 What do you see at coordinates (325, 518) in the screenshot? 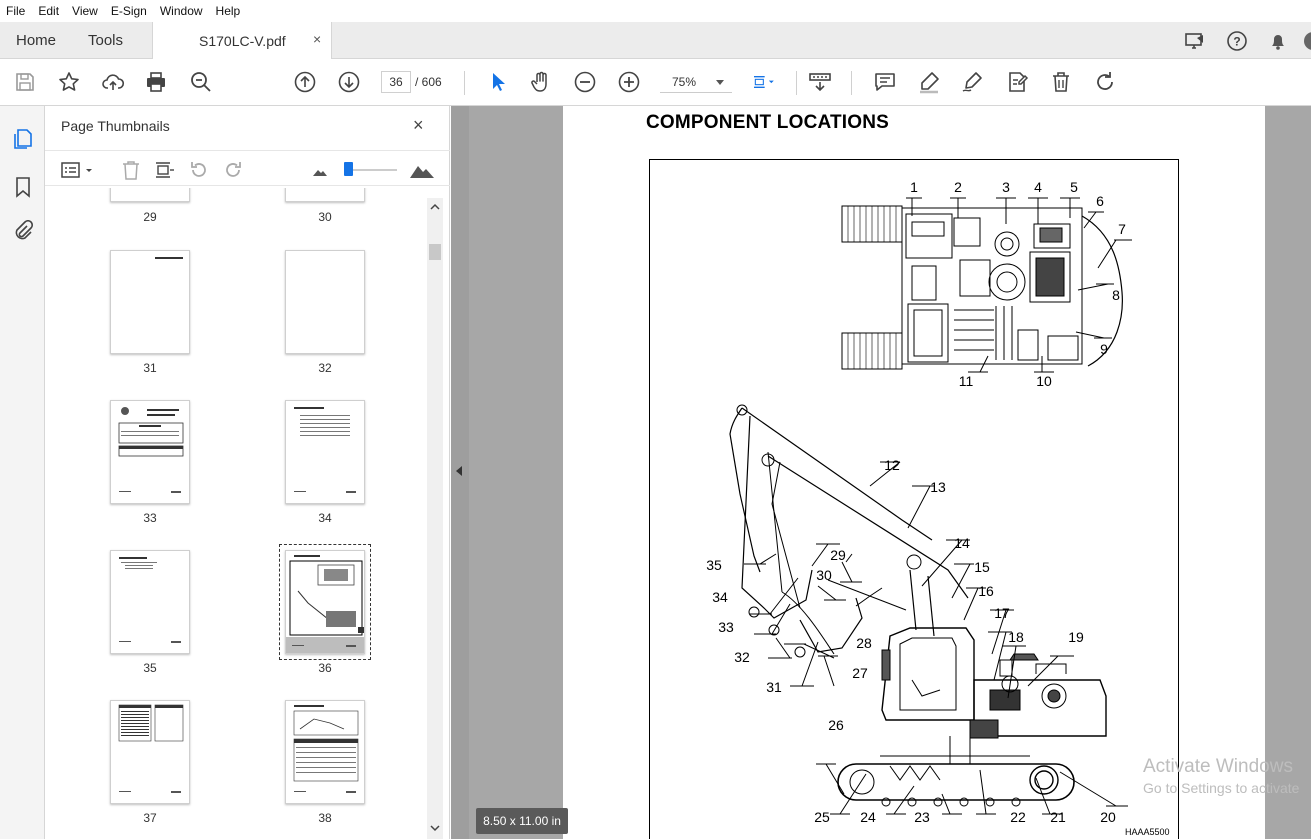
I see `thumbnail-label: 34` at bounding box center [325, 518].